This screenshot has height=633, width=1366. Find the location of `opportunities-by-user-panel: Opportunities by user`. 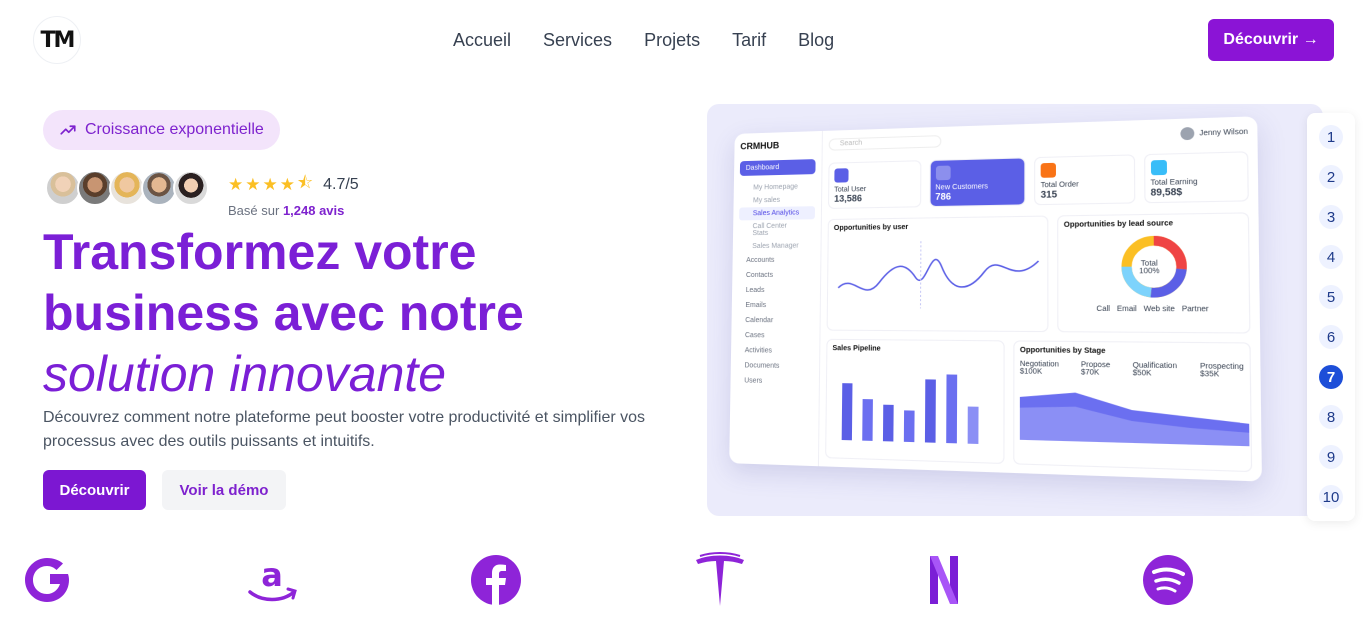

opportunities-by-user-panel: Opportunities by user is located at coordinates (937, 274).